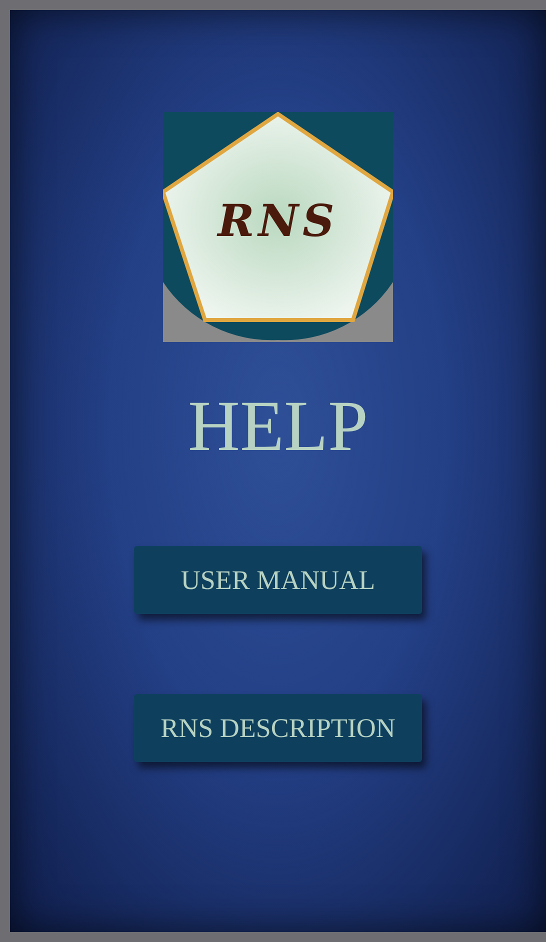 The width and height of the screenshot is (546, 942). I want to click on logo-text: RNS, so click(278, 222).